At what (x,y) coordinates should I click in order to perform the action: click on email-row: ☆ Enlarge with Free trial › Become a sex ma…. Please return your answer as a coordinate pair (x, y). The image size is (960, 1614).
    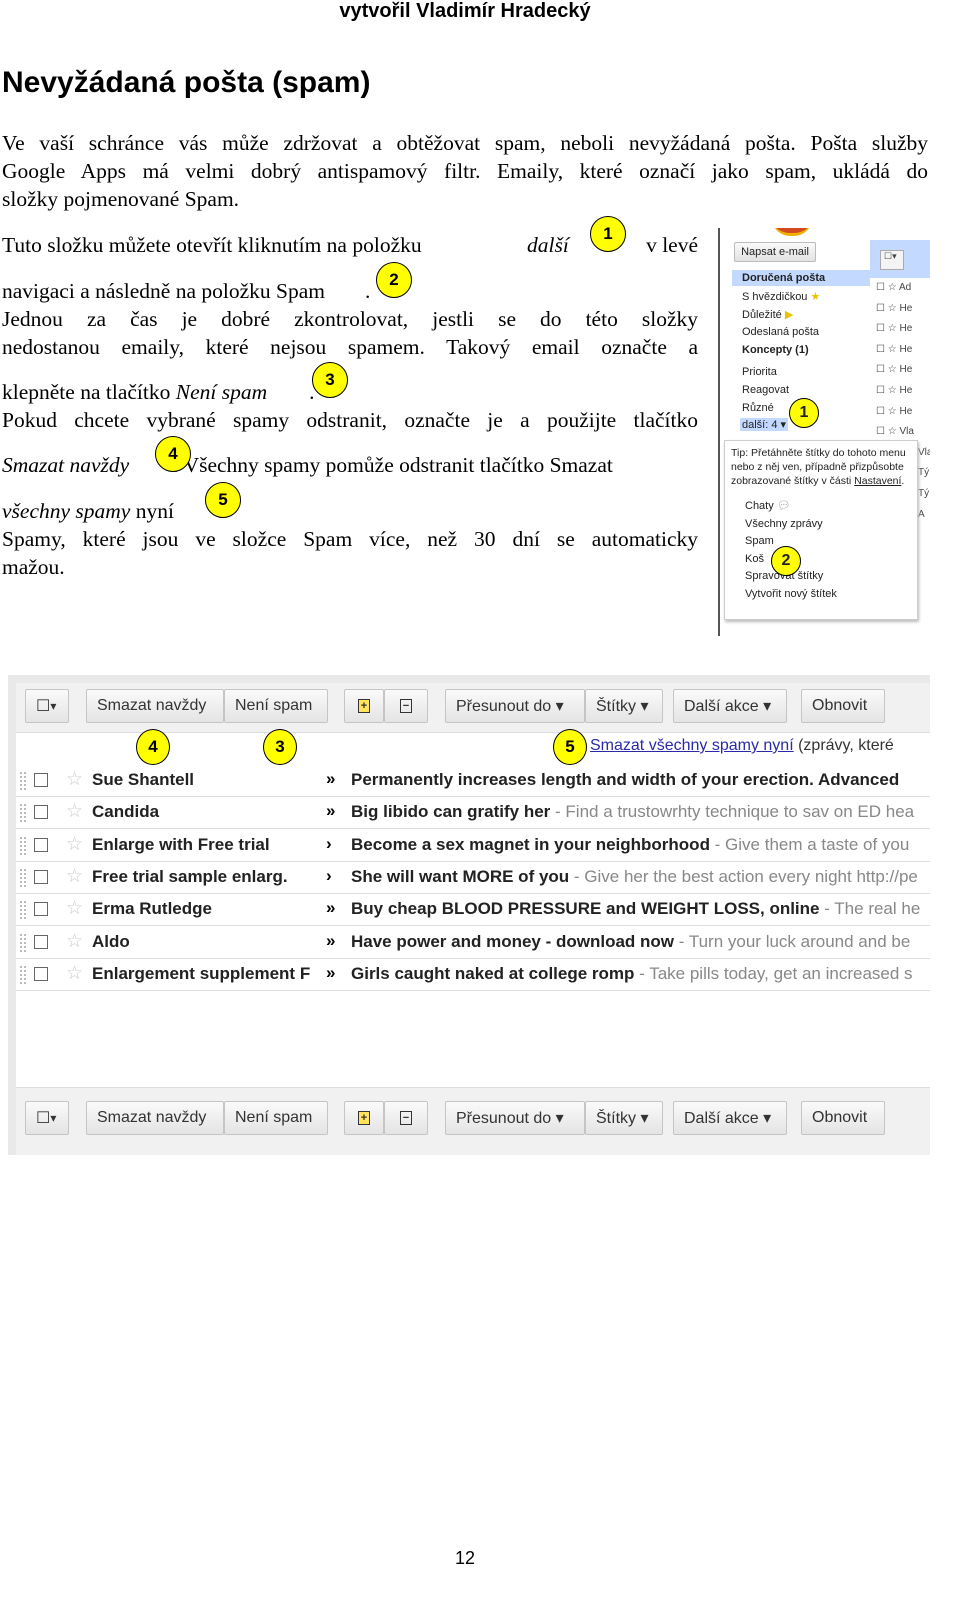
    Looking at the image, I should click on (473, 845).